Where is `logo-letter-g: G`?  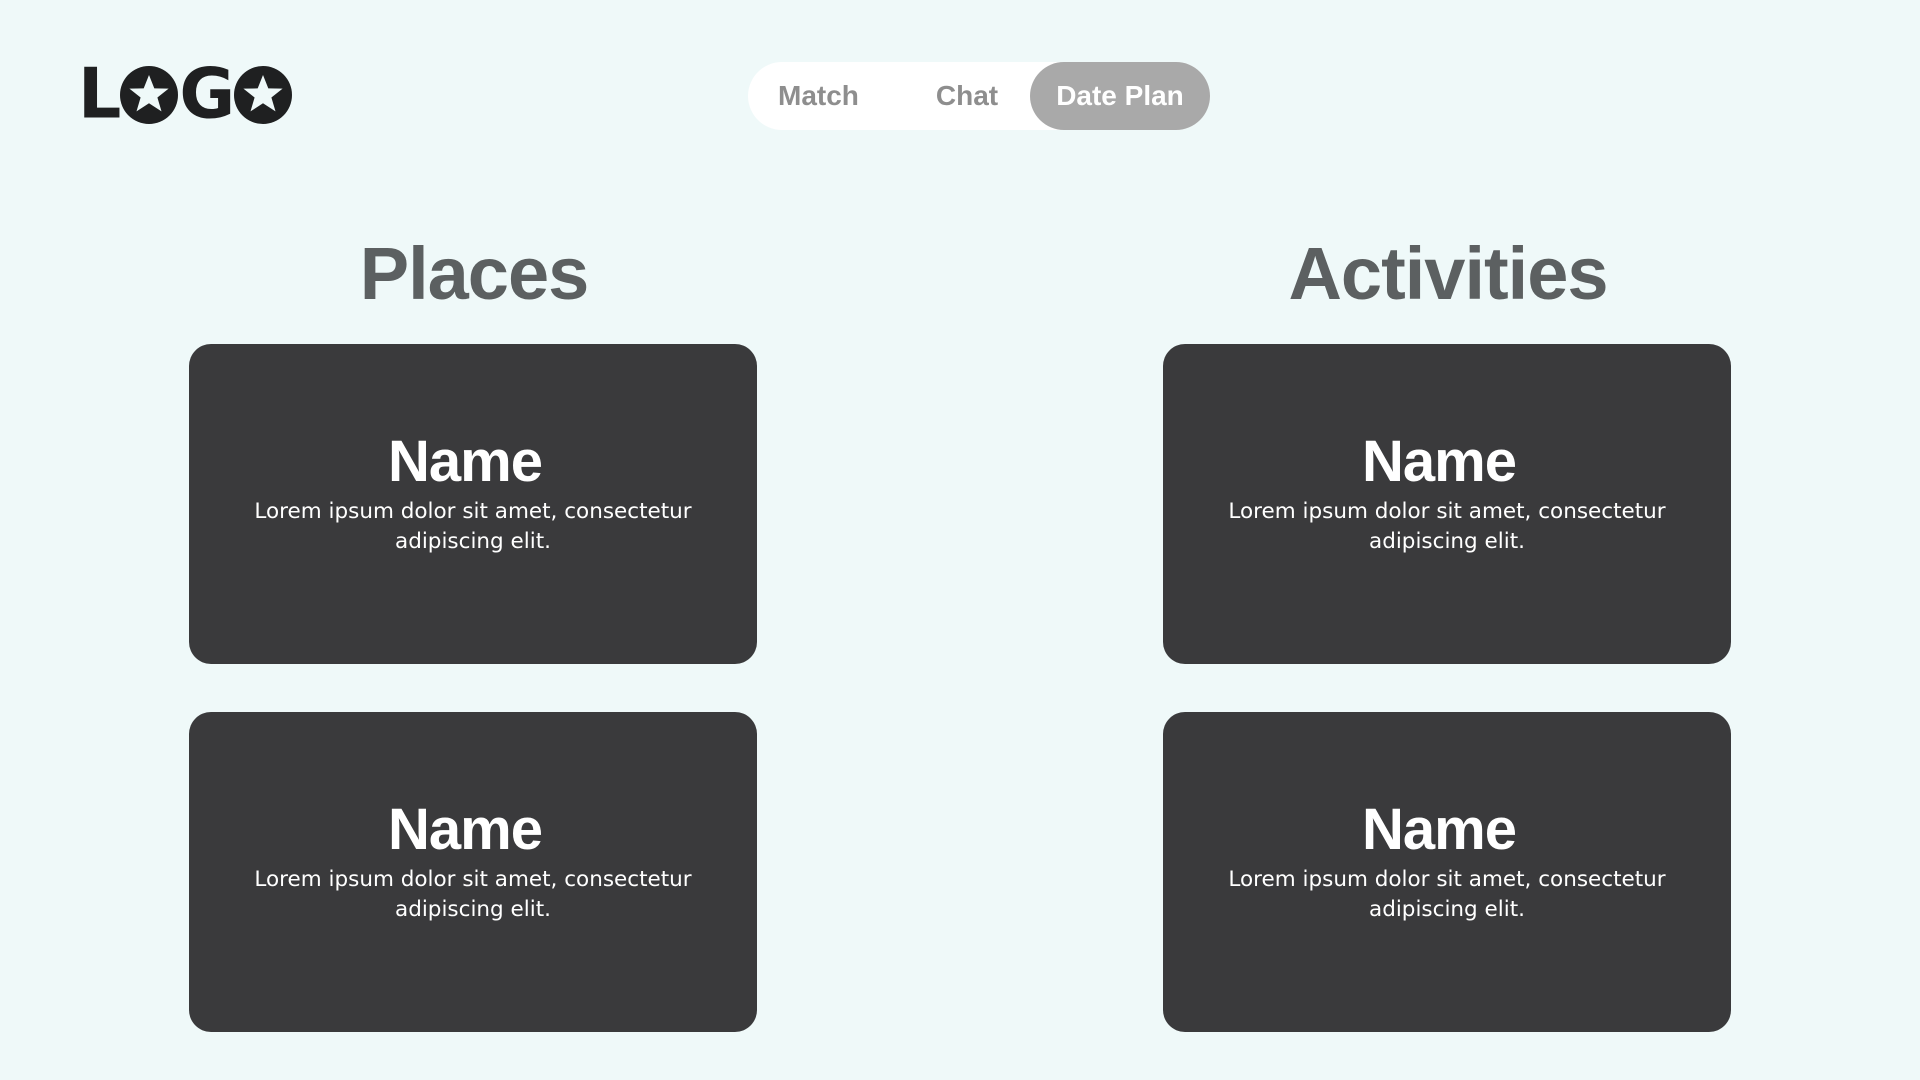 logo-letter-g: G is located at coordinates (207, 94).